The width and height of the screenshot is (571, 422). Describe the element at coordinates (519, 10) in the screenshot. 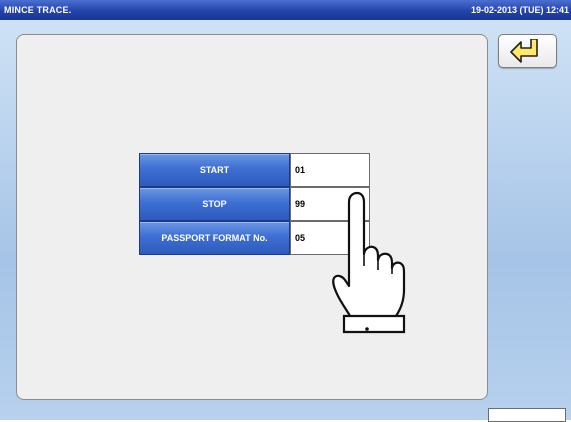

I see `date-time: 19-02-2013 (TUE) 12:41` at that location.